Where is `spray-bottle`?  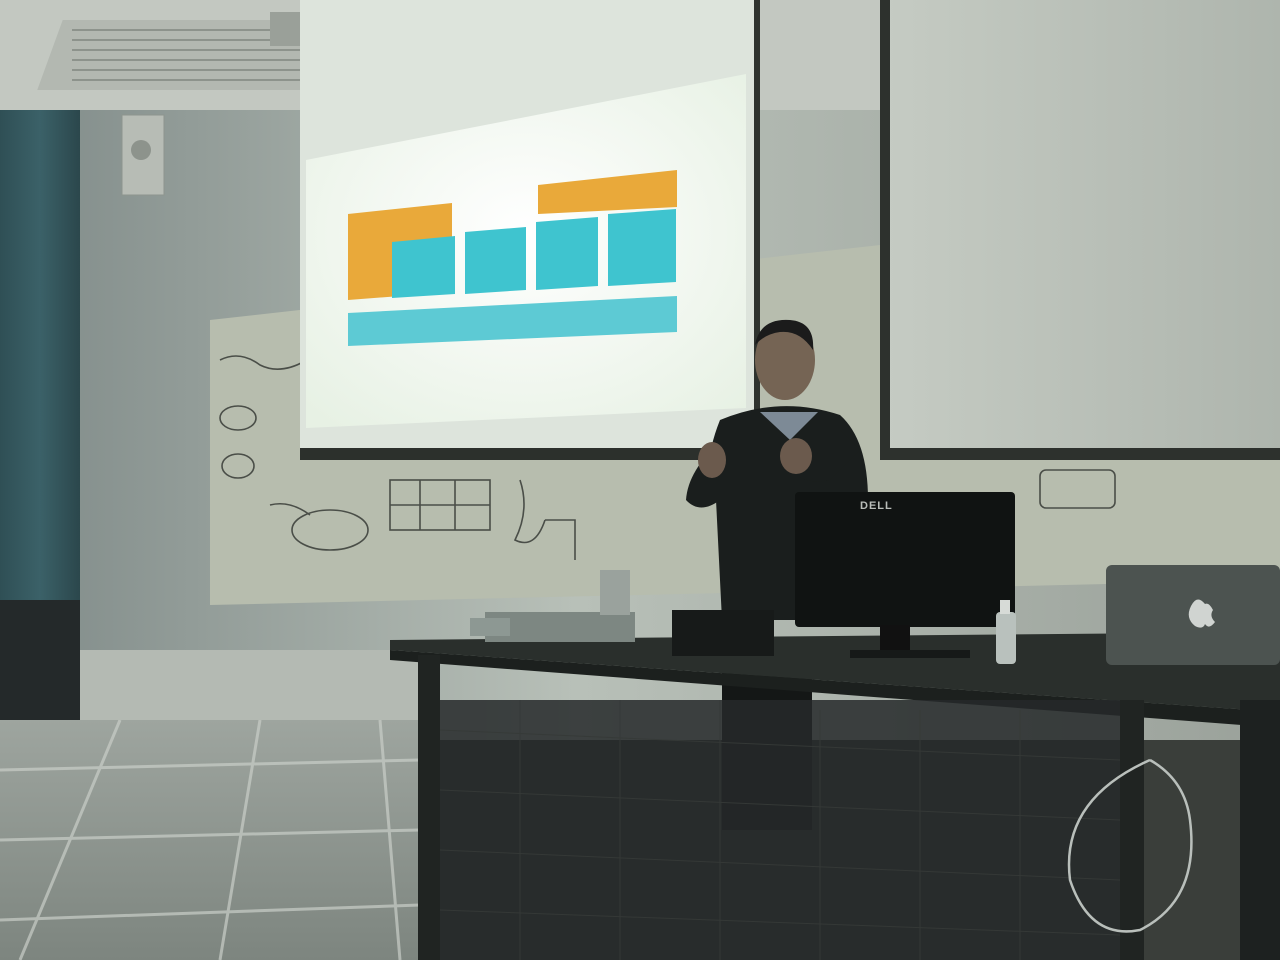
spray-bottle is located at coordinates (1006, 638).